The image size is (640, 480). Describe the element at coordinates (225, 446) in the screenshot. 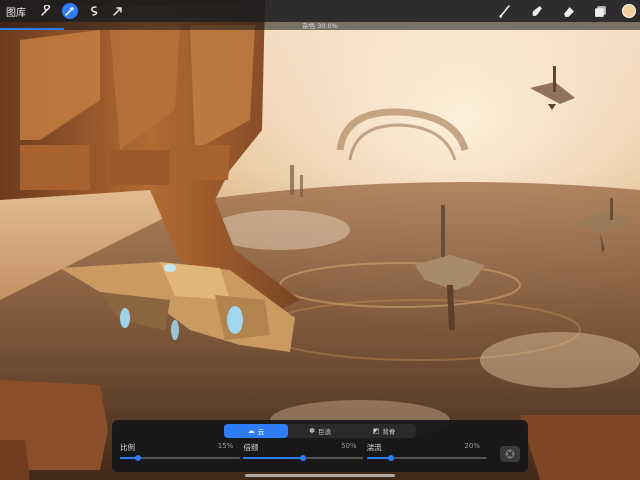

I see `slider-value: 15%` at that location.